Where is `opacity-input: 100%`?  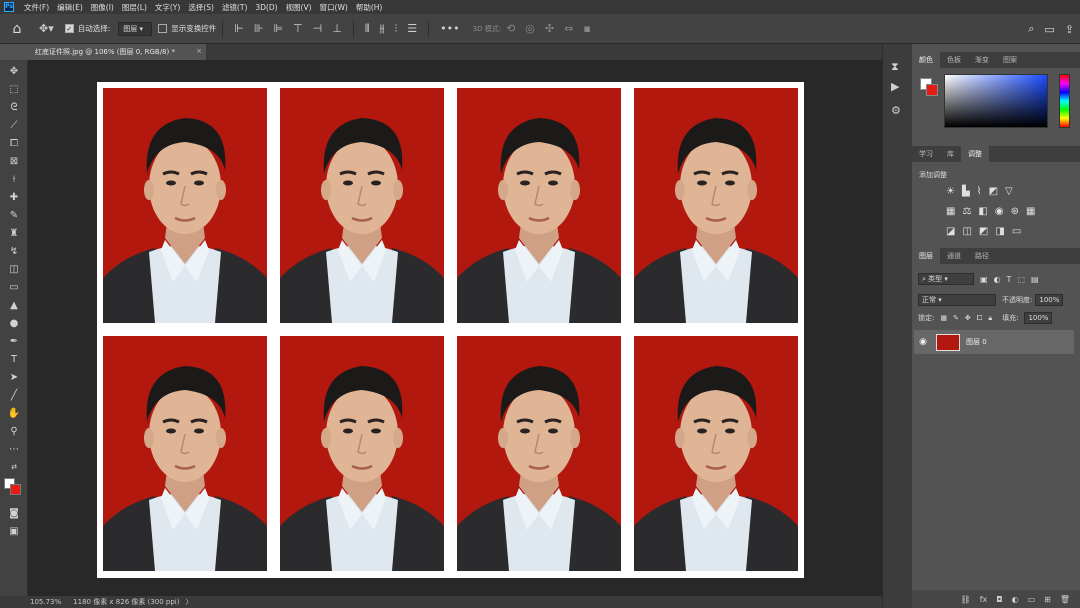 opacity-input: 100% is located at coordinates (1049, 300).